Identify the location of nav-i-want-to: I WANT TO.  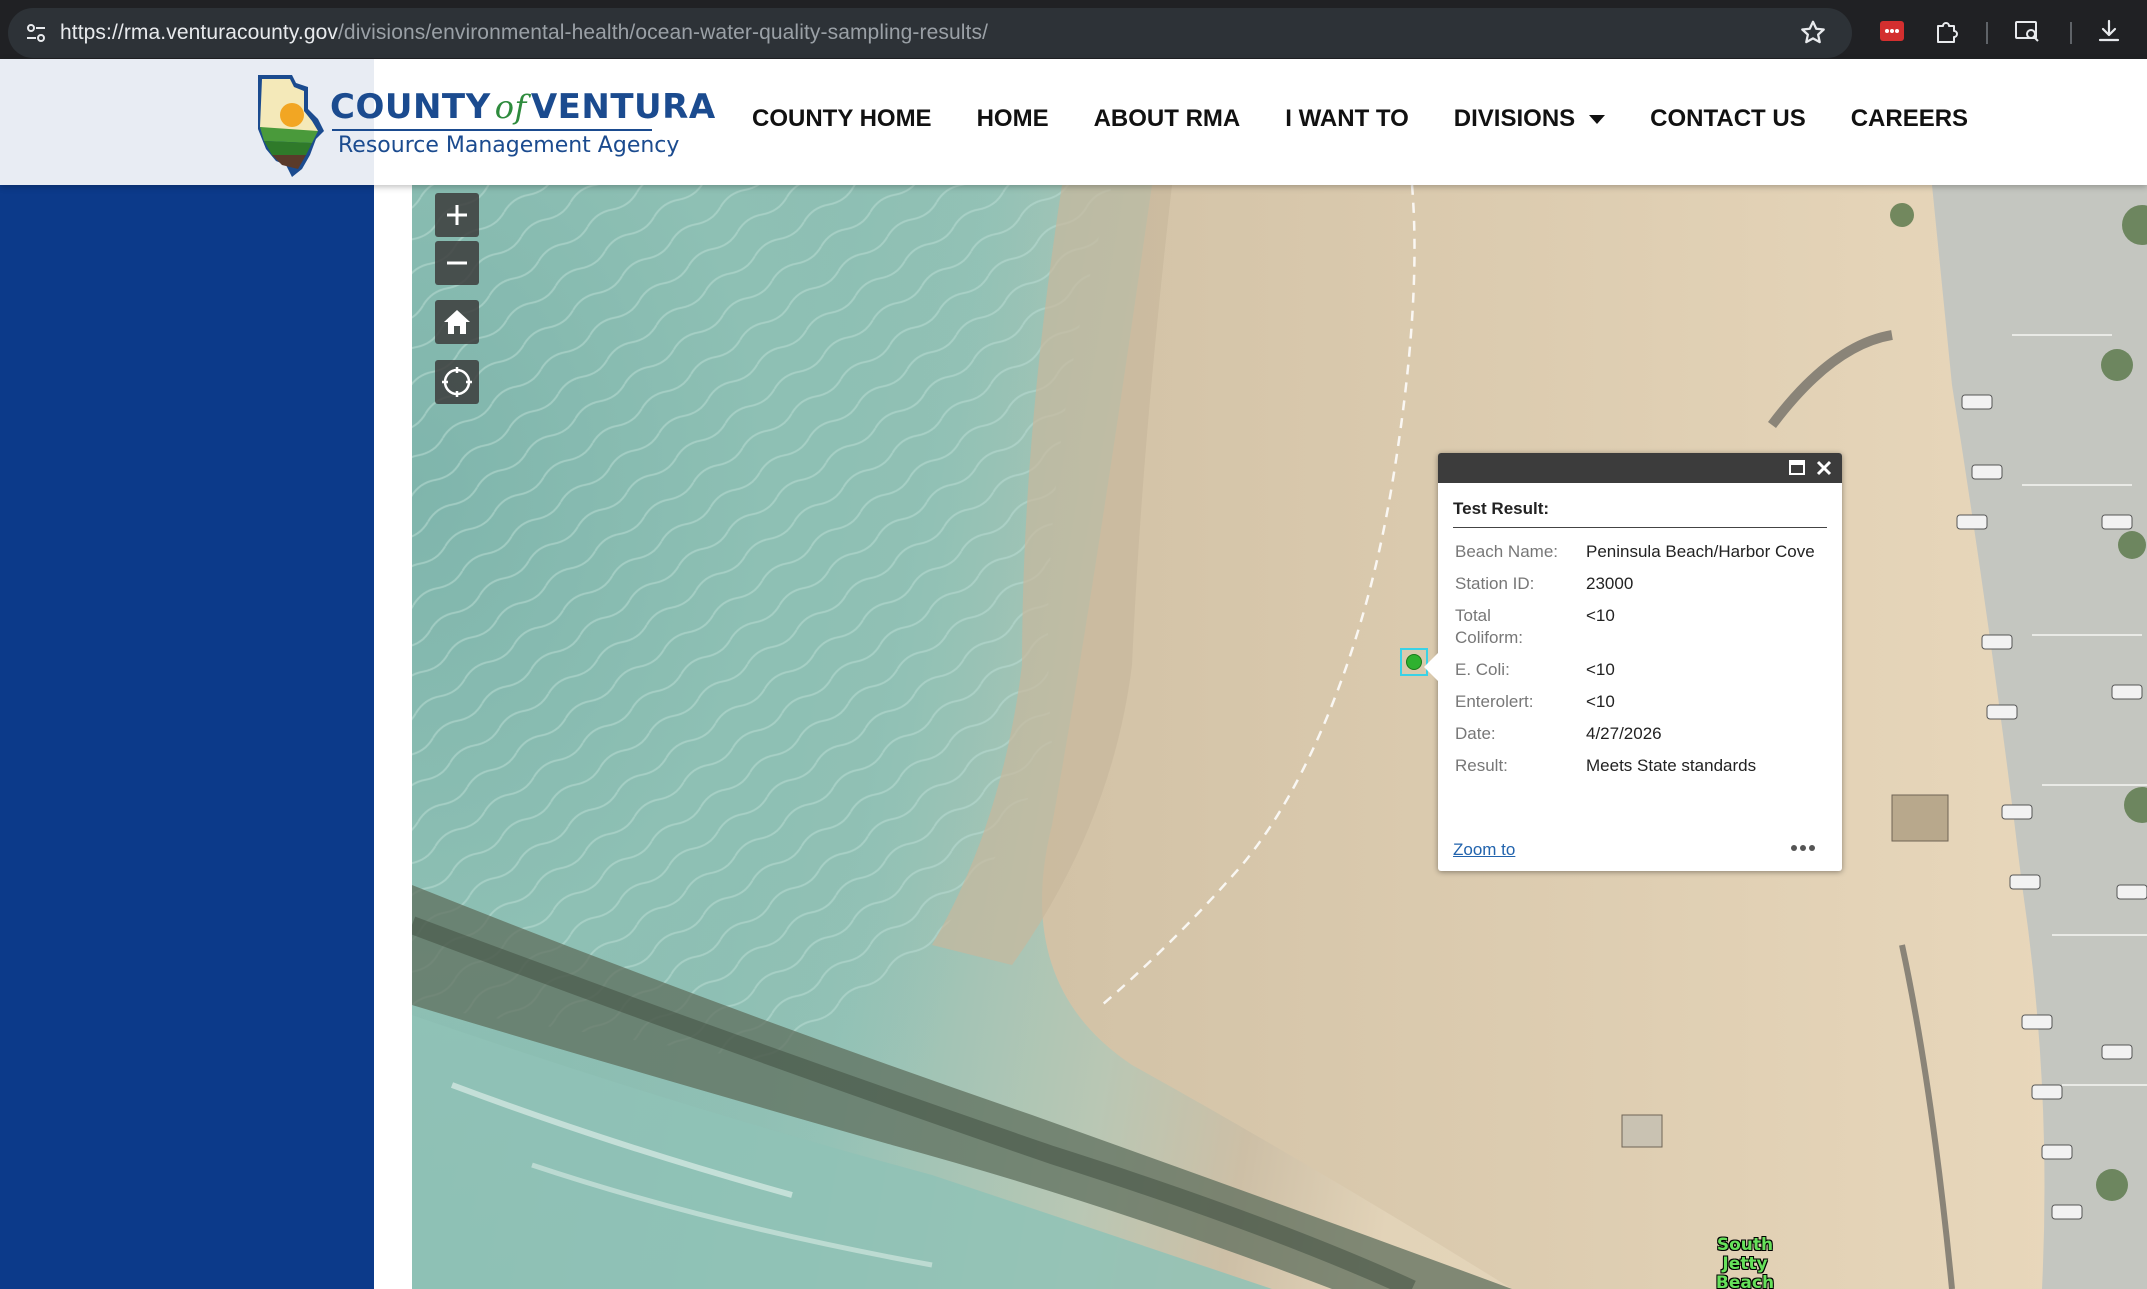
(1347, 119).